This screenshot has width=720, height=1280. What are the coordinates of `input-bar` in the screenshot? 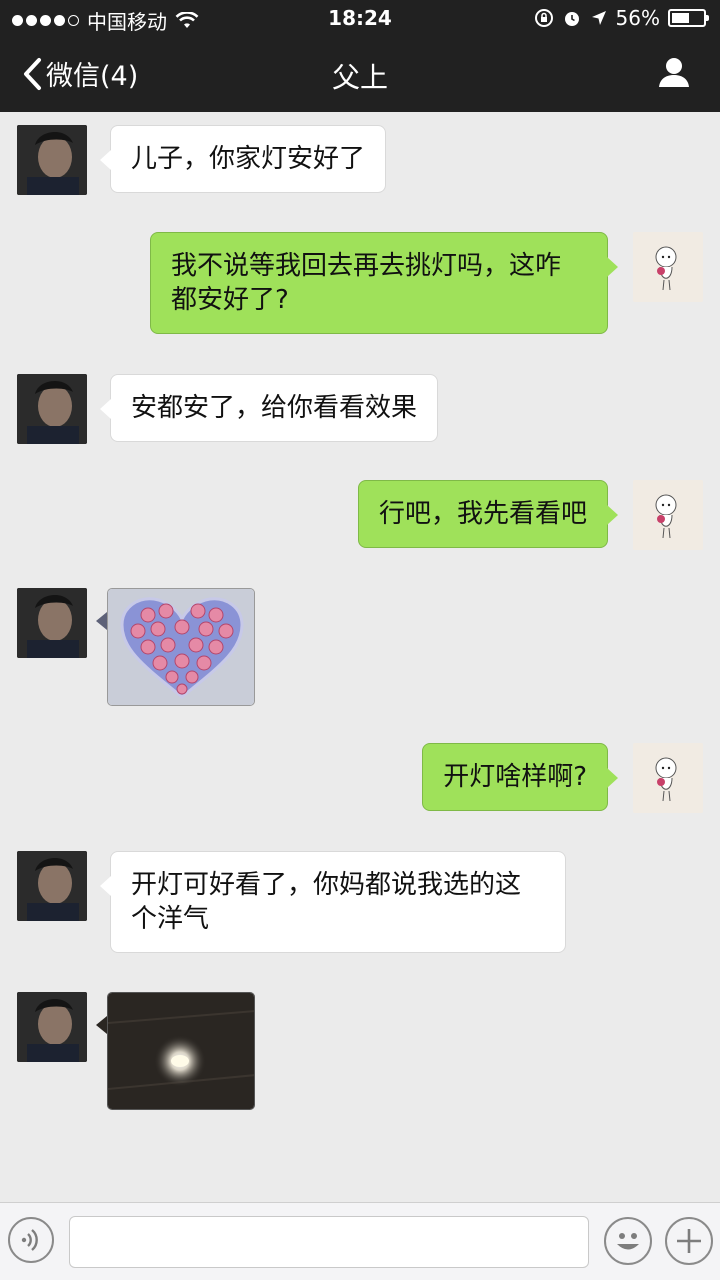 It's located at (360, 1241).